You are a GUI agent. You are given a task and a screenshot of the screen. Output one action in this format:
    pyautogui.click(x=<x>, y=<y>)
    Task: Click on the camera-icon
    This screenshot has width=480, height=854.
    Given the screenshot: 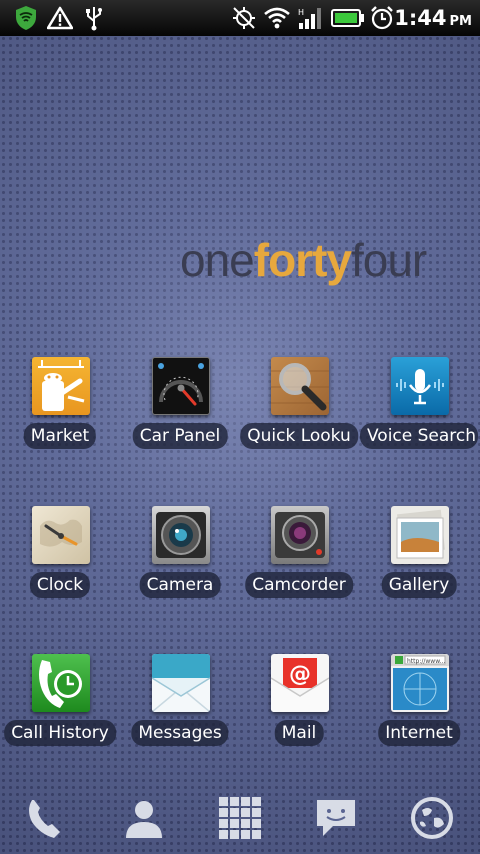 What is the action you would take?
    pyautogui.click(x=181, y=535)
    